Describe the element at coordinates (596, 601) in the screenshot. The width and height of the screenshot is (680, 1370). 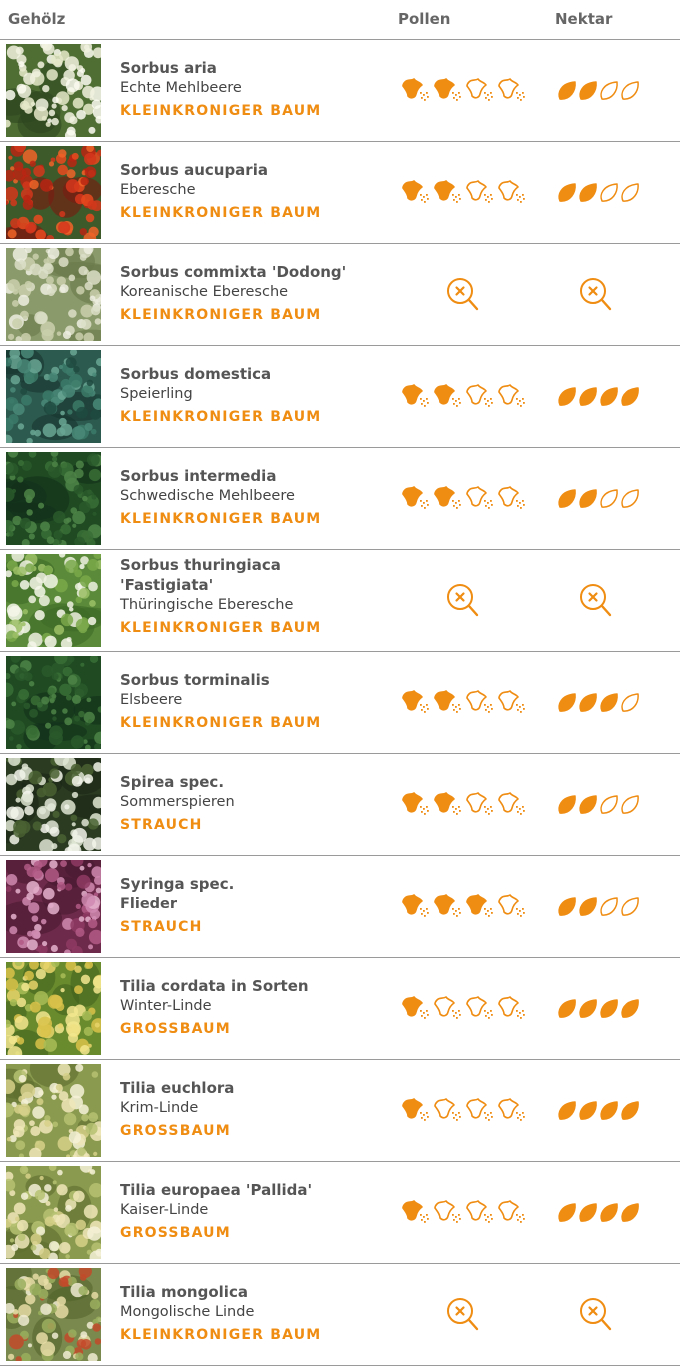
I see `nektar-unknown` at that location.